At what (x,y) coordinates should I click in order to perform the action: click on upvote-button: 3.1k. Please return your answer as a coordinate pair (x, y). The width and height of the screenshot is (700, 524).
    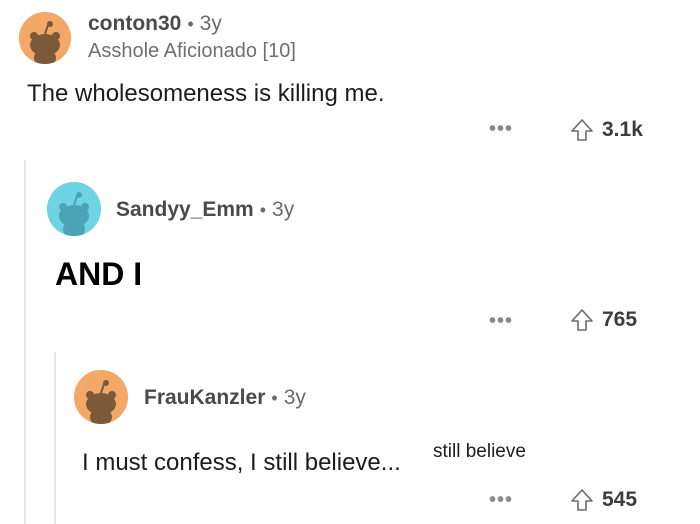
    Looking at the image, I should click on (606, 130).